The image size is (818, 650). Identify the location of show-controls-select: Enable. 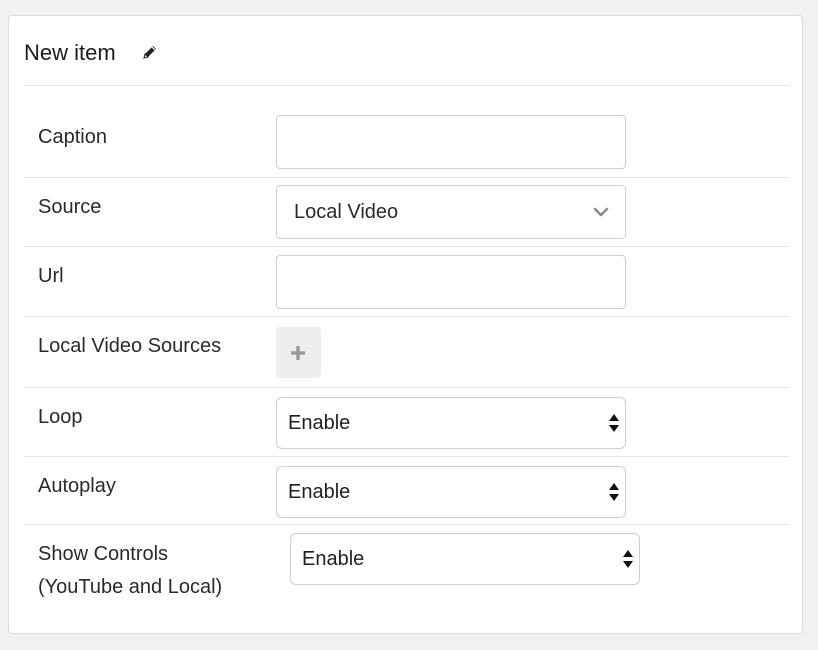
(465, 559).